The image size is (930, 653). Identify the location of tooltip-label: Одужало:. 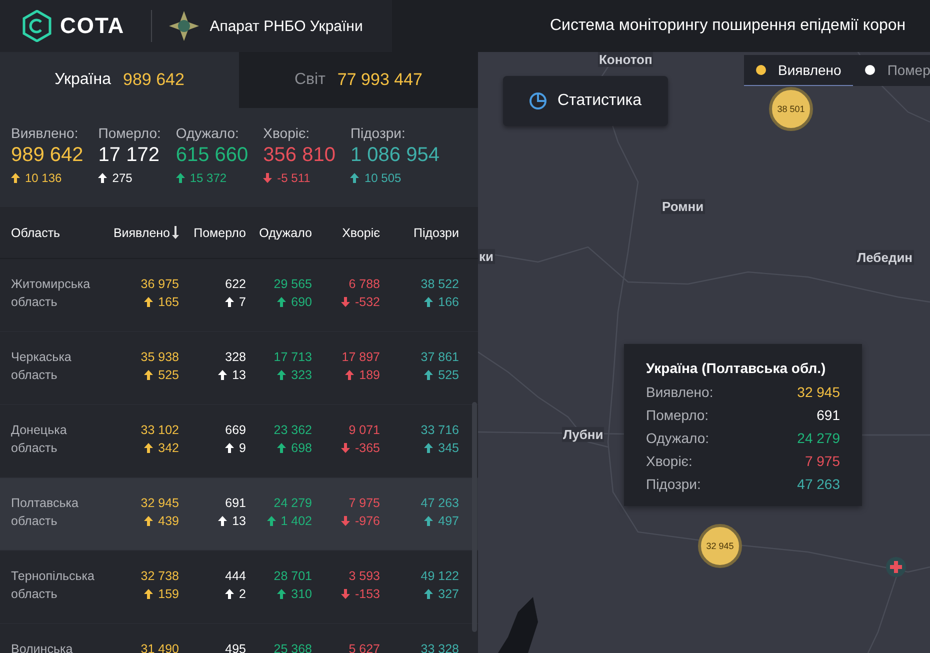
(678, 438).